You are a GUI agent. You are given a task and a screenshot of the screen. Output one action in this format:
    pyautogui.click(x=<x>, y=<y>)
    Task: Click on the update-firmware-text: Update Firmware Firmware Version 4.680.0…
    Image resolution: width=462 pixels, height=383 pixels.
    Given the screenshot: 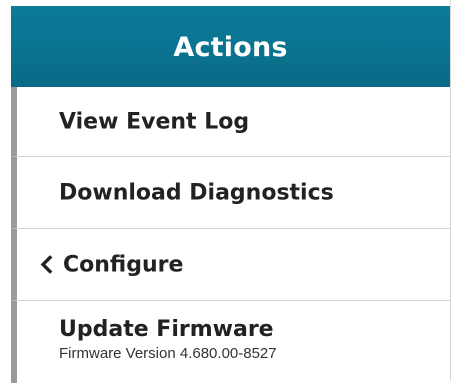 What is the action you would take?
    pyautogui.click(x=168, y=340)
    